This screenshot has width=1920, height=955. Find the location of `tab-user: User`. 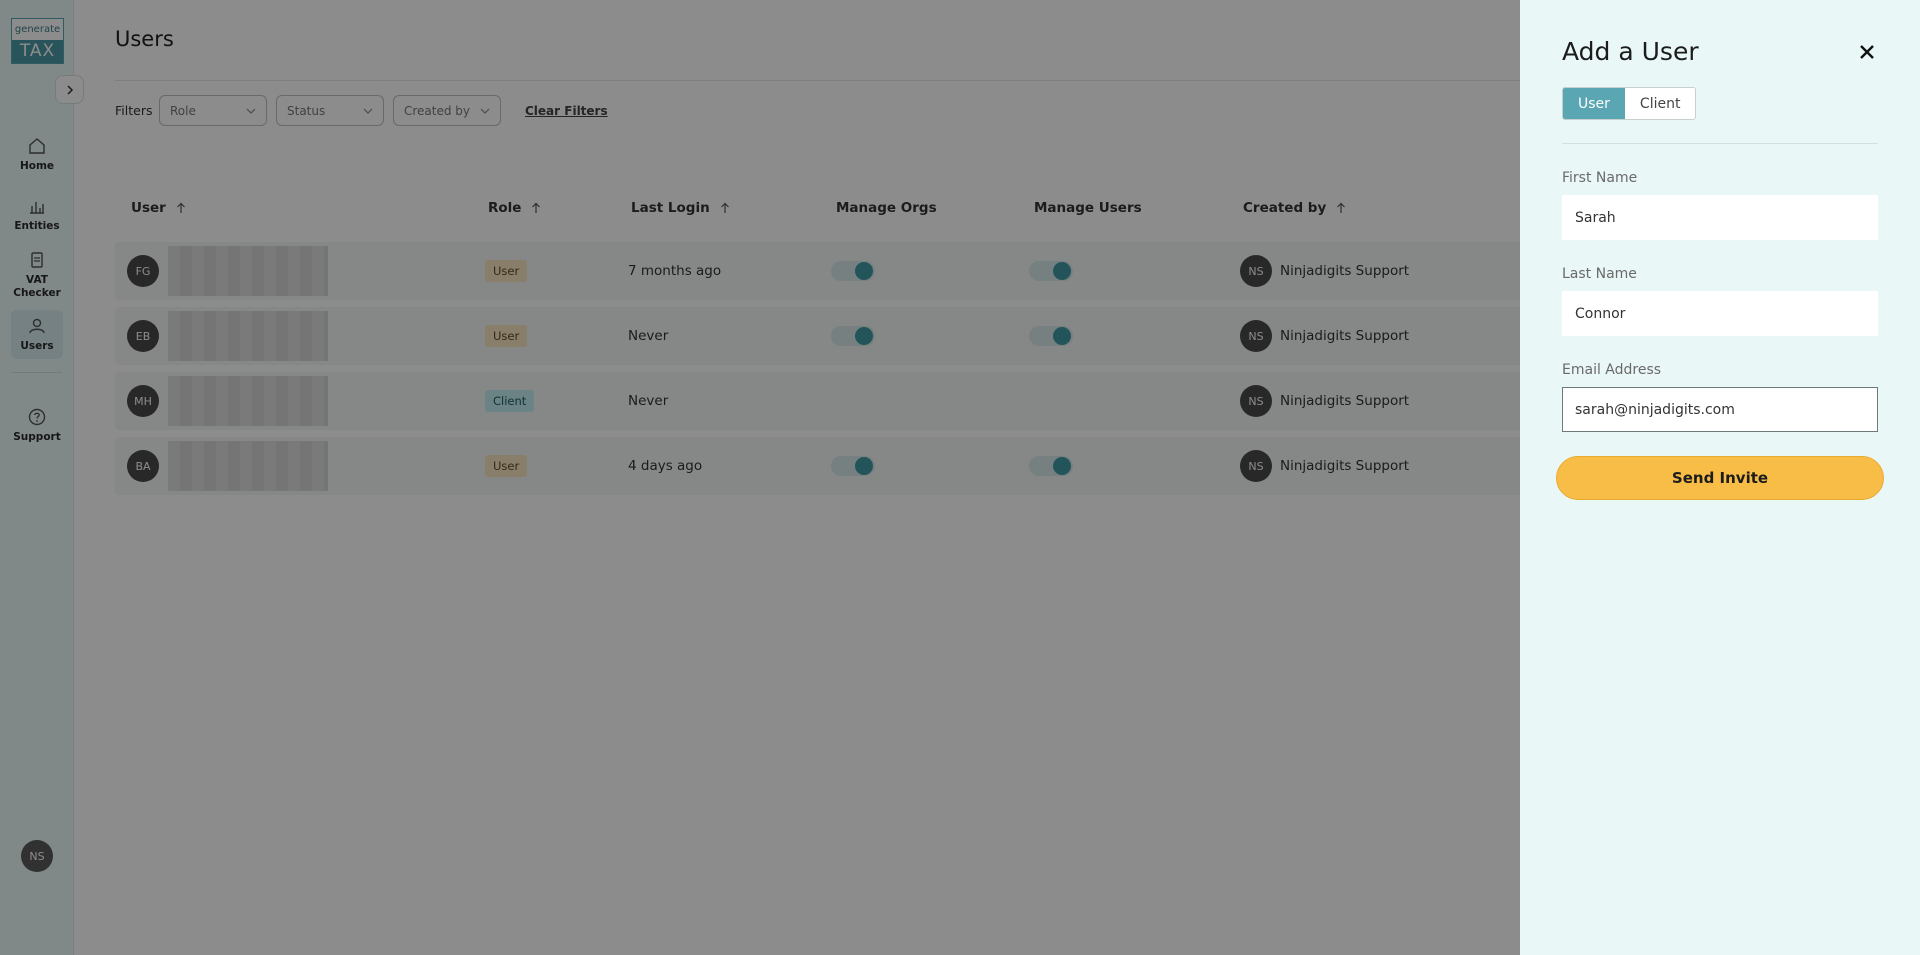

tab-user: User is located at coordinates (1594, 103).